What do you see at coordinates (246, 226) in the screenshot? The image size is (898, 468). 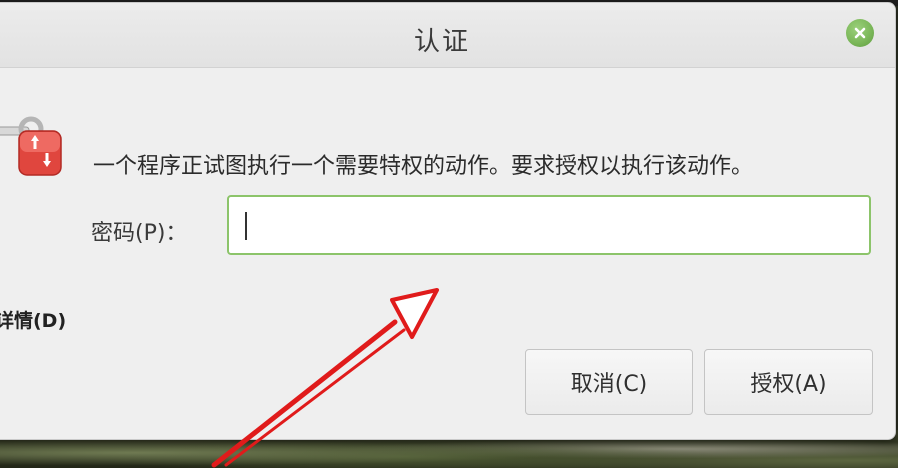 I see `text-cursor` at bounding box center [246, 226].